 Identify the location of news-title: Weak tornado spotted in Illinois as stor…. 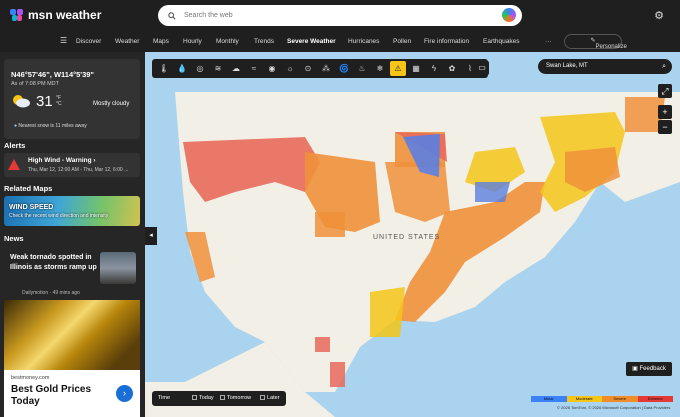
(53, 262).